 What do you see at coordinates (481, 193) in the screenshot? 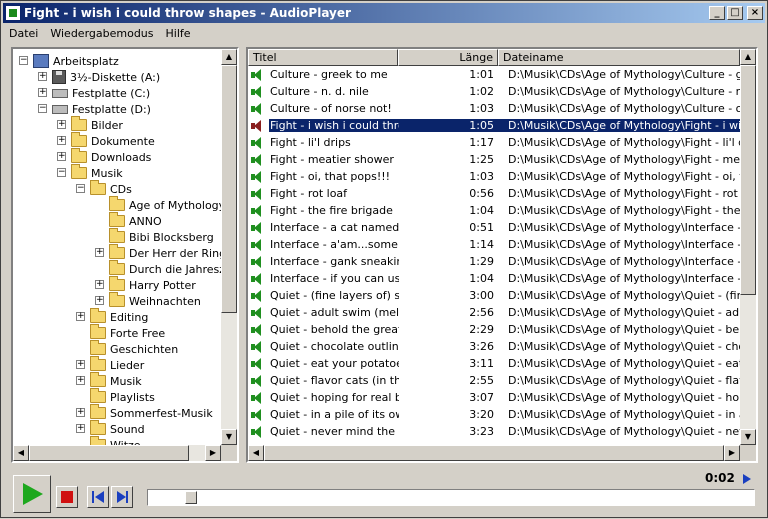
I see `track-length: 0:56` at bounding box center [481, 193].